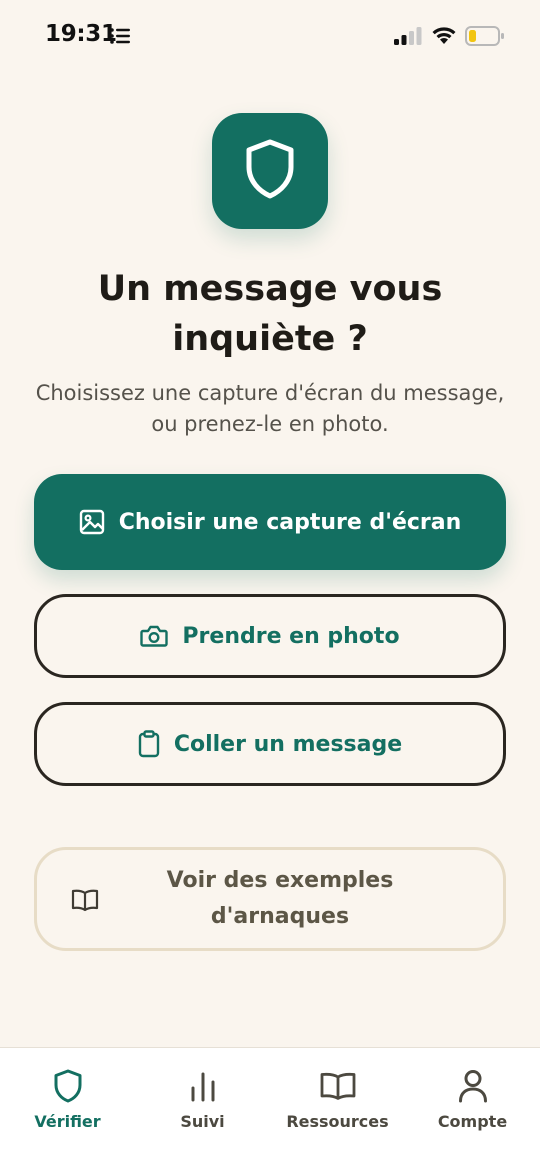 Image resolution: width=540 pixels, height=1169 pixels. Describe the element at coordinates (67, 1121) in the screenshot. I see `tab-verifier-label: Vérifier` at that location.